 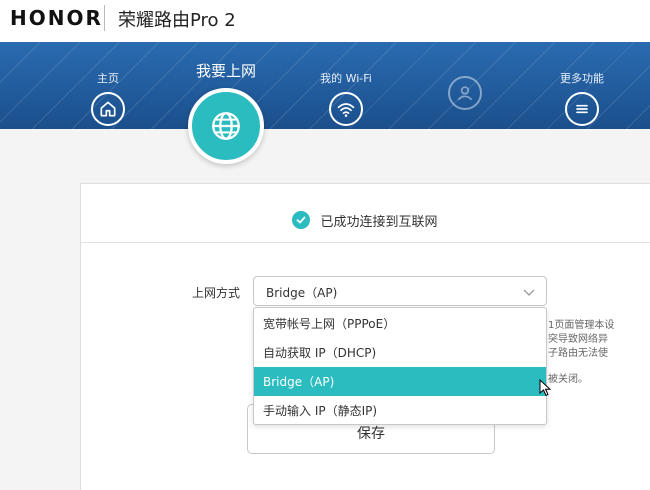 I want to click on menu-icon, so click(x=582, y=109).